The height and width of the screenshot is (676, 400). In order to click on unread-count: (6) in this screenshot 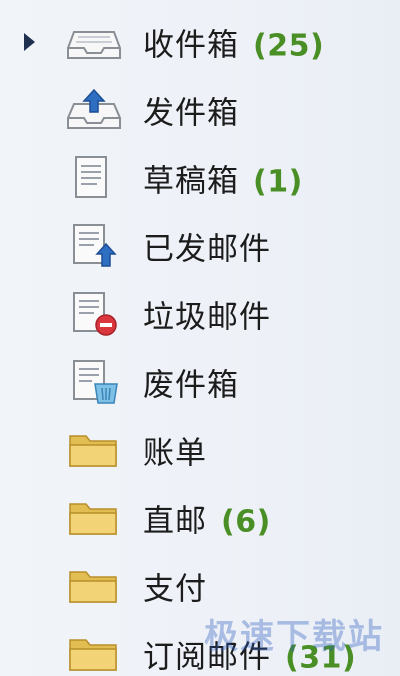, I will do `click(246, 522)`.